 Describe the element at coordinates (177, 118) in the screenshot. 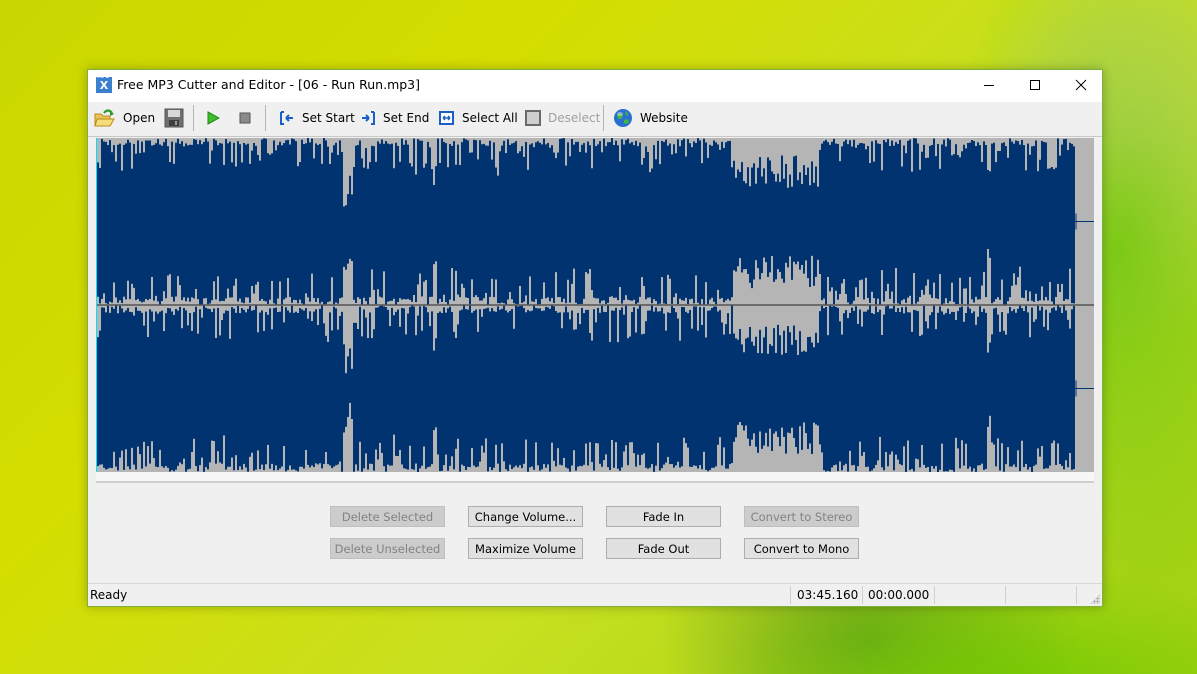

I see `save-button` at that location.